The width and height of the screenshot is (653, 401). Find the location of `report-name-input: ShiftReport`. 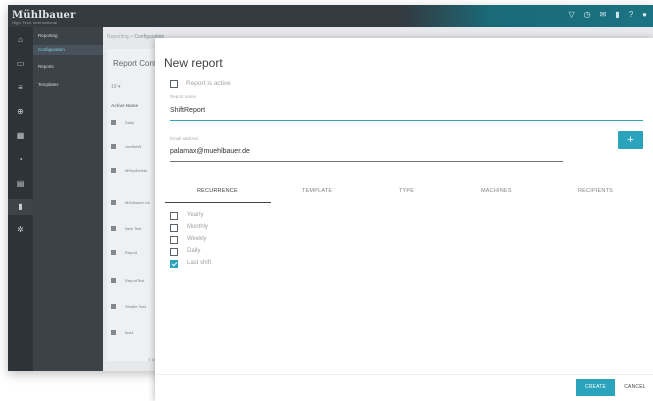

report-name-input: ShiftReport is located at coordinates (187, 110).